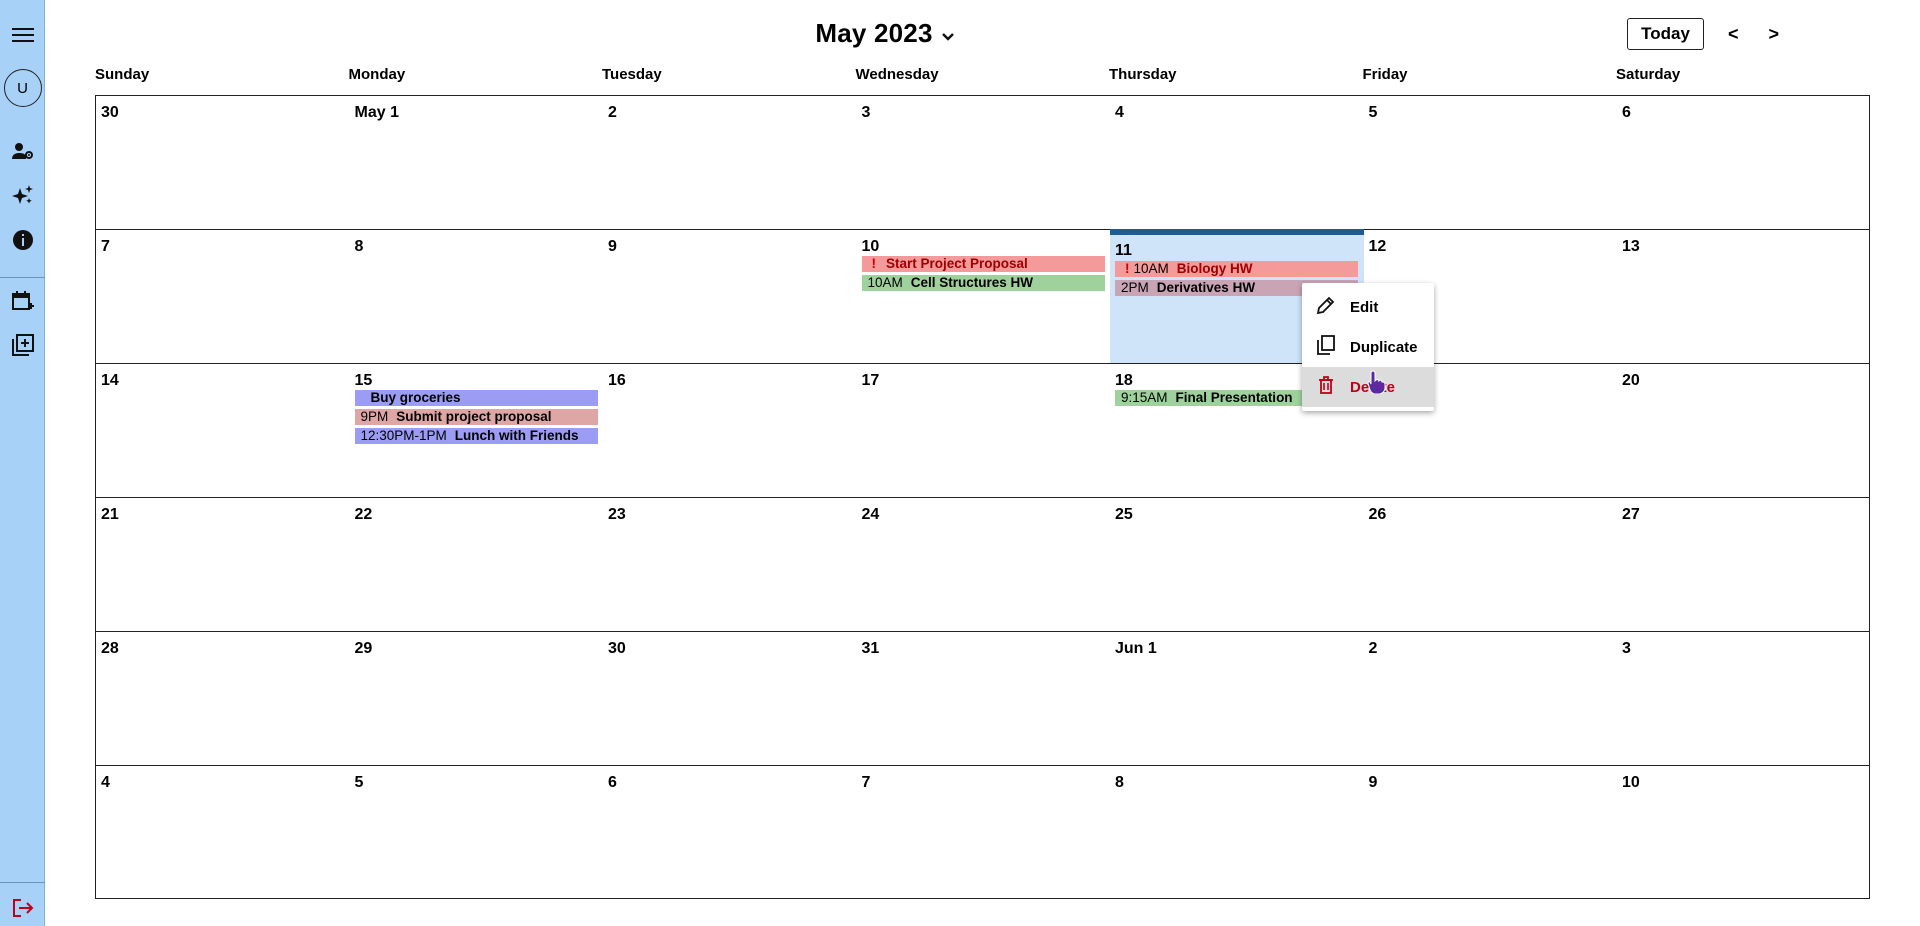  What do you see at coordinates (1706, 34) in the screenshot?
I see `header-controls: Today < >` at bounding box center [1706, 34].